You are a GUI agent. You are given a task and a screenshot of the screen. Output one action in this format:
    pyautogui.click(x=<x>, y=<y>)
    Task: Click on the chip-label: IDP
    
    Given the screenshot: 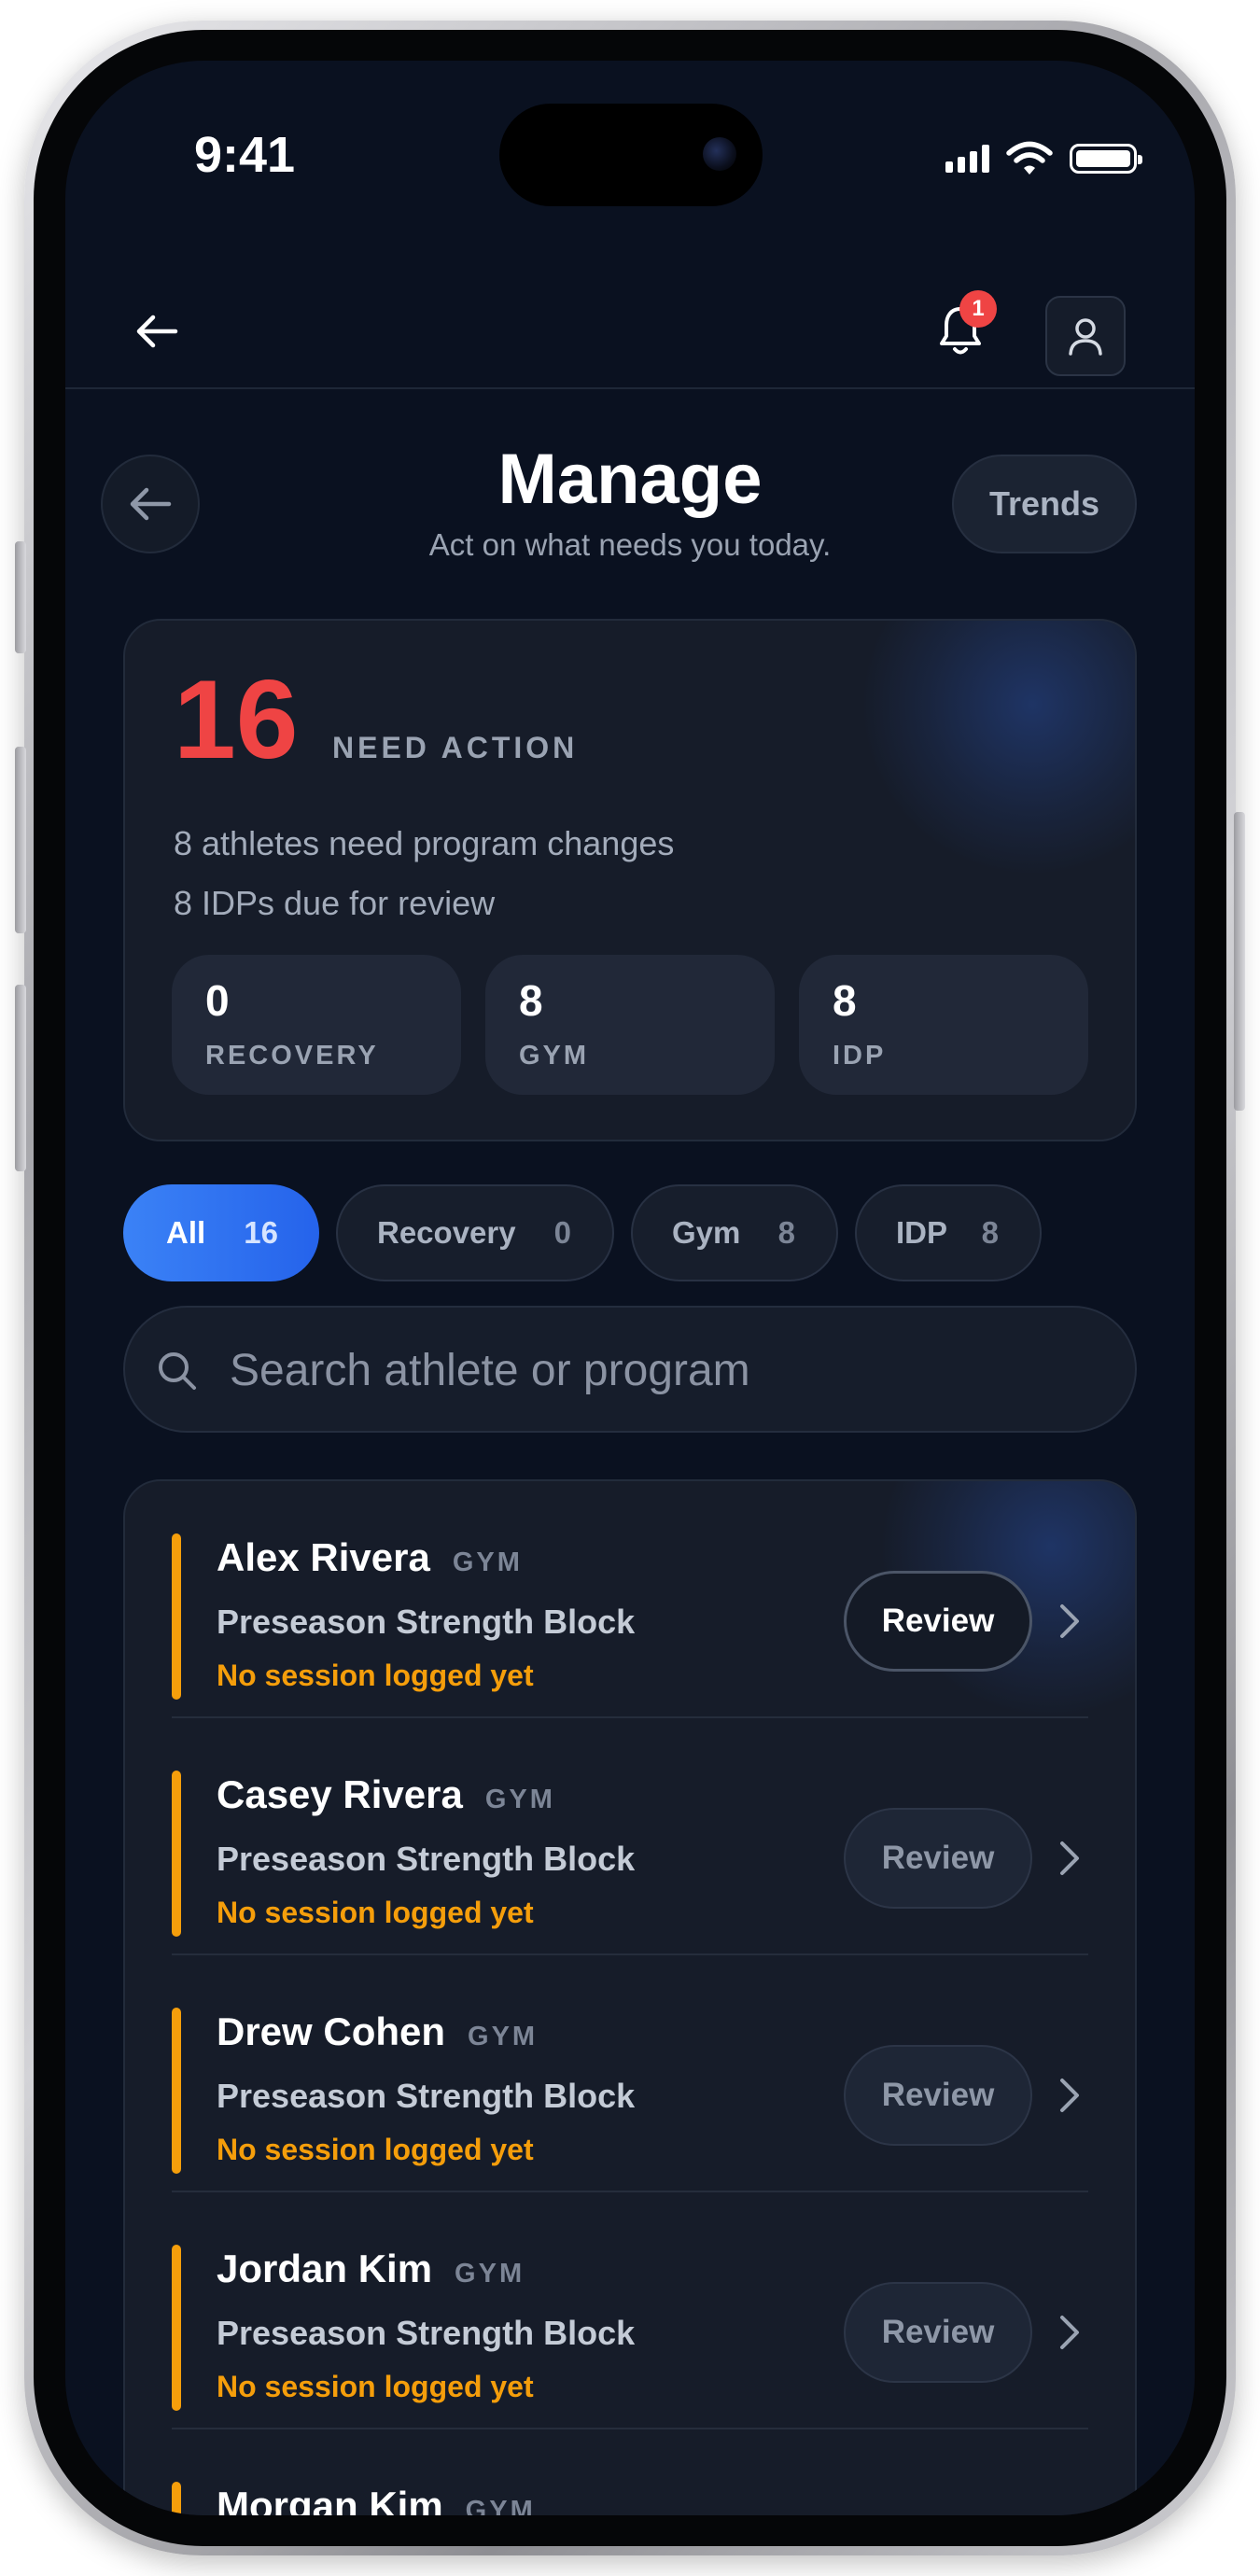 What is the action you would take?
    pyautogui.click(x=922, y=1232)
    